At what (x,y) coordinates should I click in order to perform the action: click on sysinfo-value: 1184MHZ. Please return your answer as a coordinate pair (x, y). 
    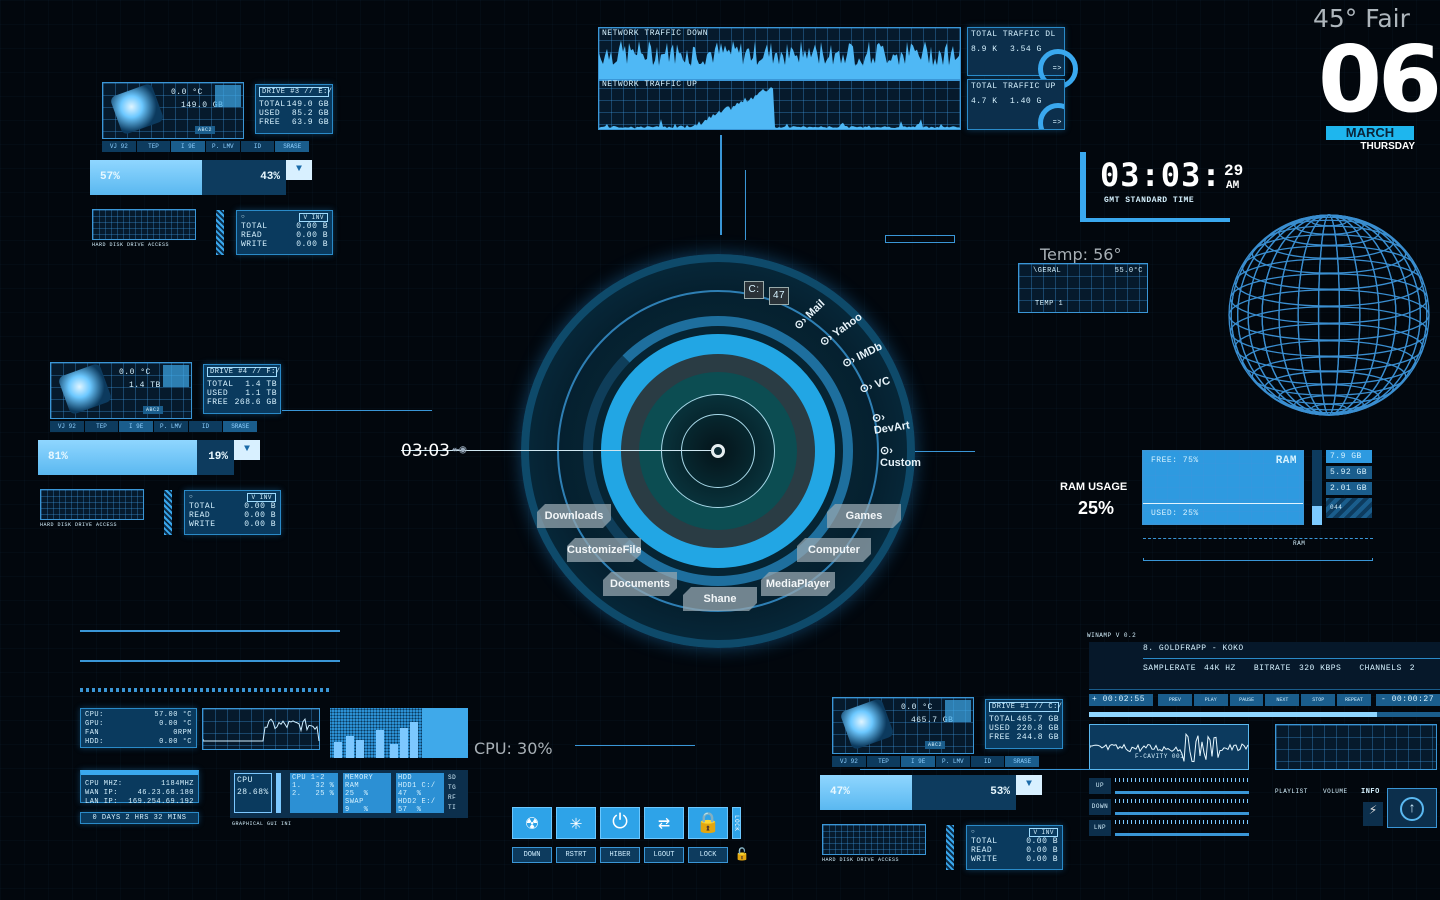
    Looking at the image, I should click on (177, 784).